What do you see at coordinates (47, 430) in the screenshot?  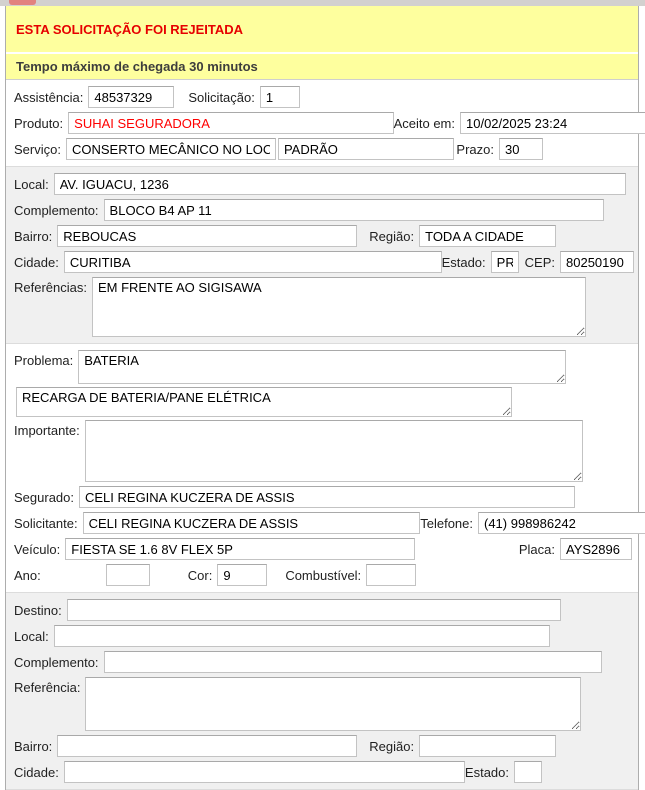 I see `importante-label: Importante:` at bounding box center [47, 430].